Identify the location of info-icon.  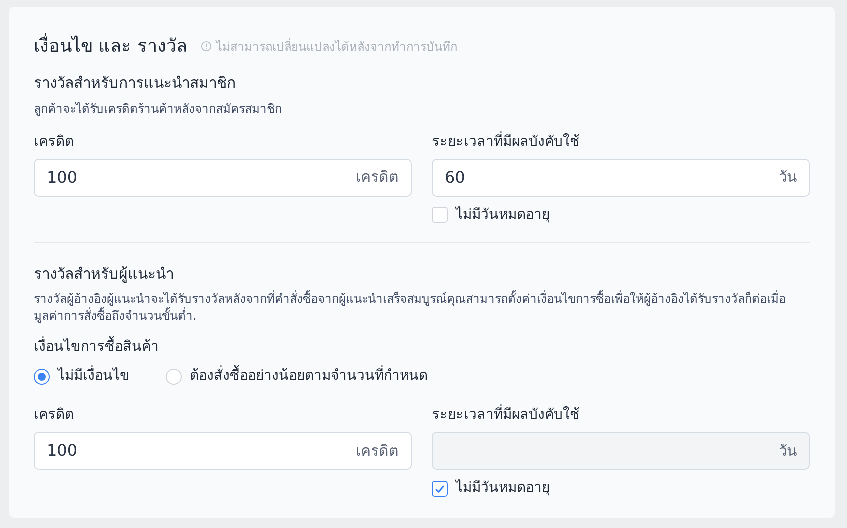
(206, 46).